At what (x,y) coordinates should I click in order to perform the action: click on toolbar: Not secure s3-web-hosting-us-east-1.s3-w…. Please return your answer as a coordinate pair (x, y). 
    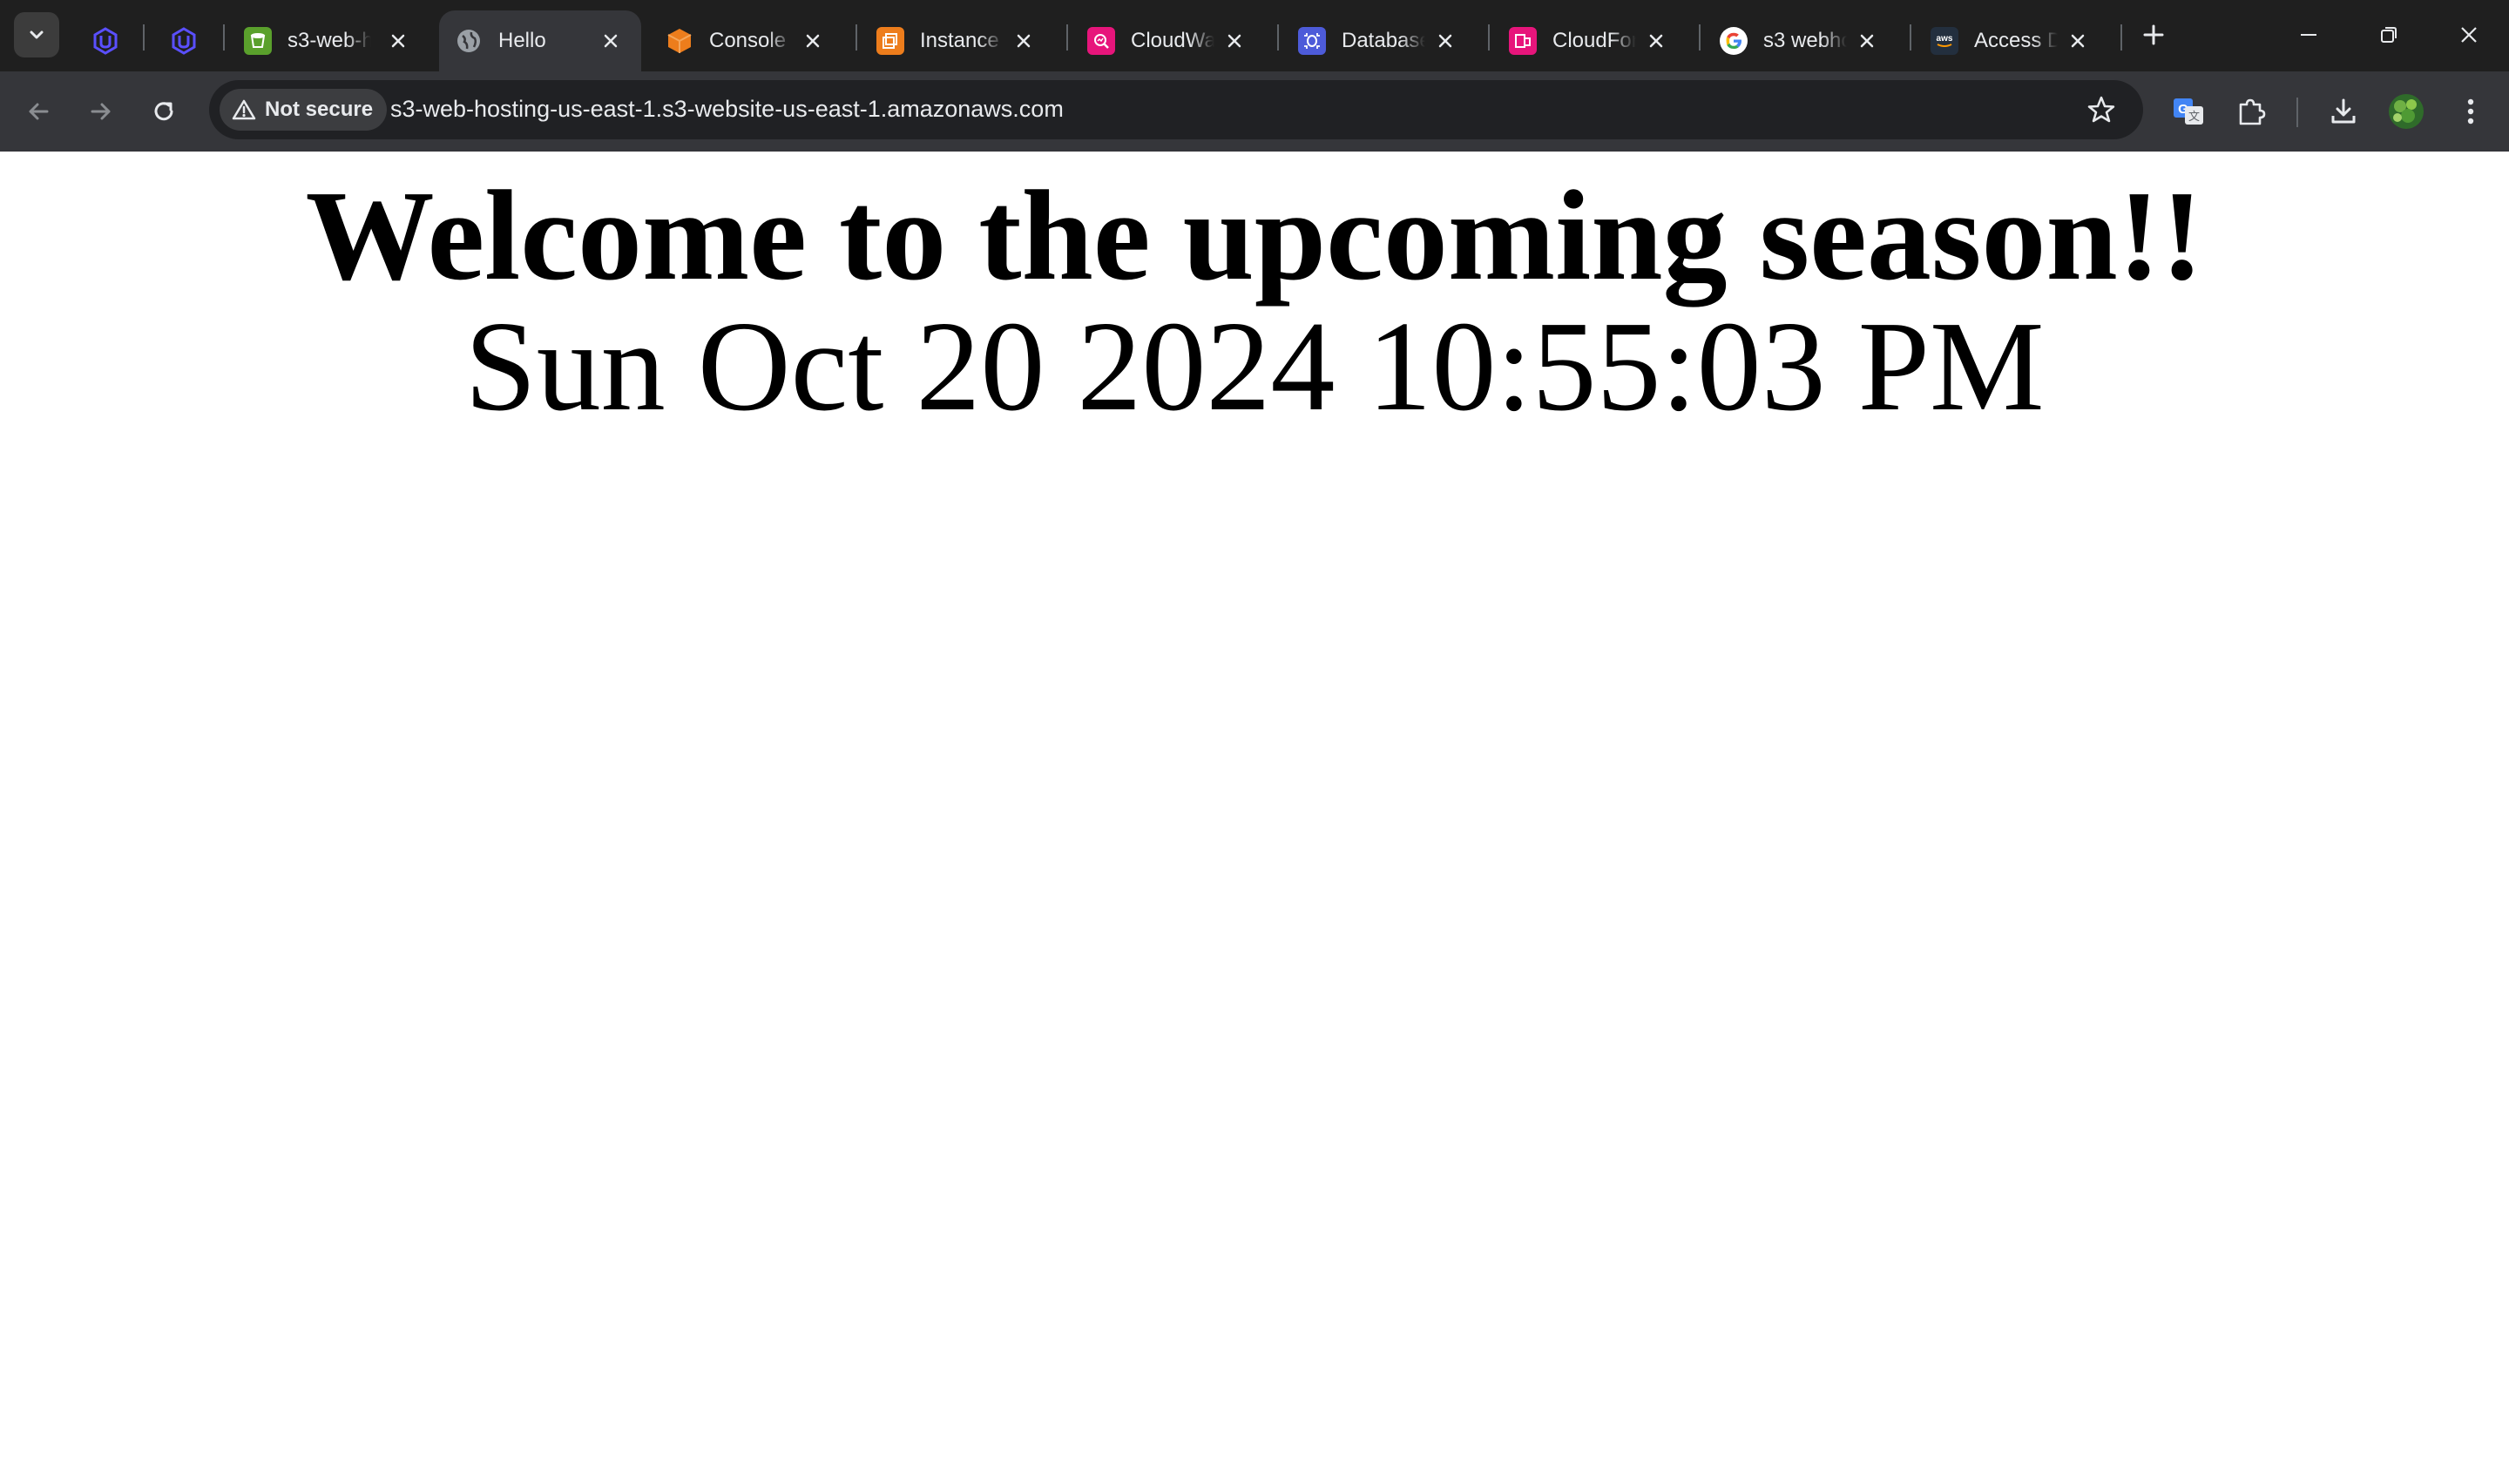
    Looking at the image, I should click on (1254, 112).